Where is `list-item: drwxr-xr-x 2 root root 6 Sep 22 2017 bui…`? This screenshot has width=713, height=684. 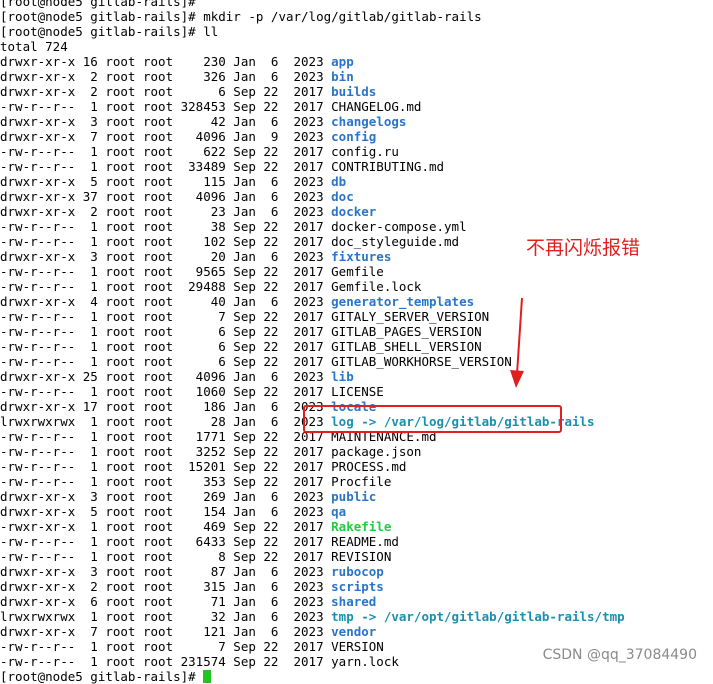 list-item: drwxr-xr-x 2 root root 6 Sep 22 2017 bui… is located at coordinates (356, 91).